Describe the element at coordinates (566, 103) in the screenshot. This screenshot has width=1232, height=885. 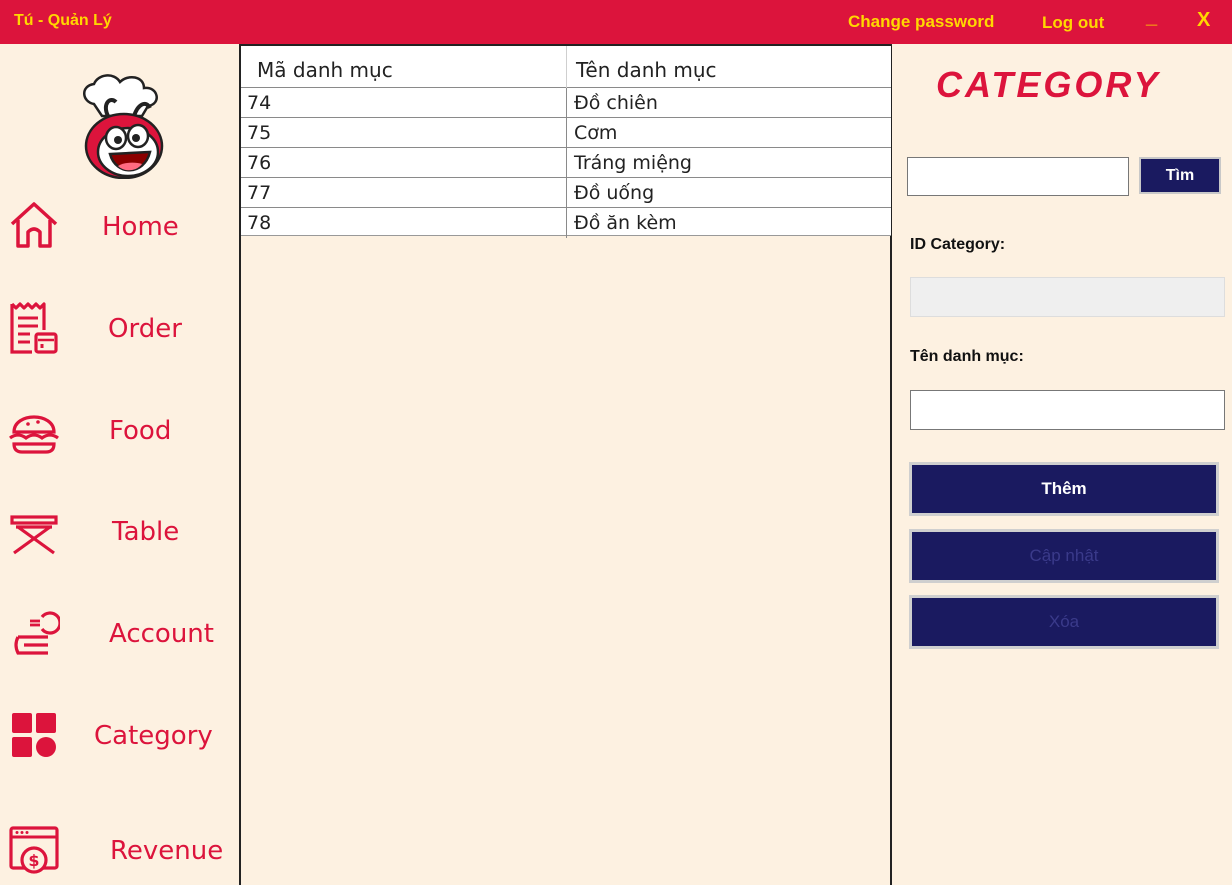
I see `table-row: 74 Đồ chiên` at that location.